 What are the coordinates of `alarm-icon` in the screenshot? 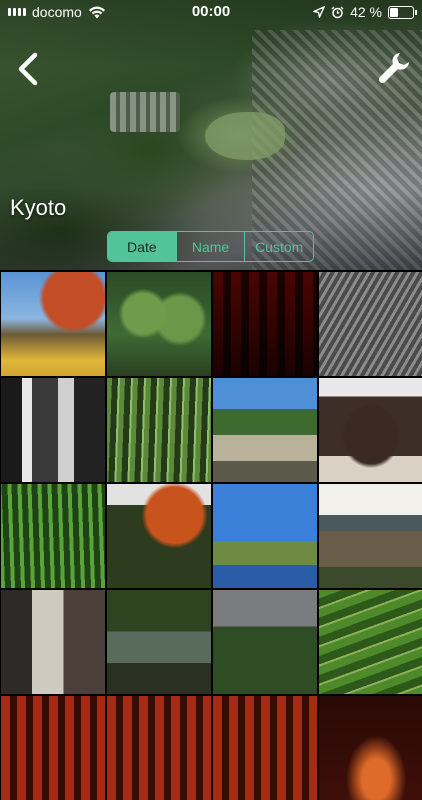 It's located at (337, 11).